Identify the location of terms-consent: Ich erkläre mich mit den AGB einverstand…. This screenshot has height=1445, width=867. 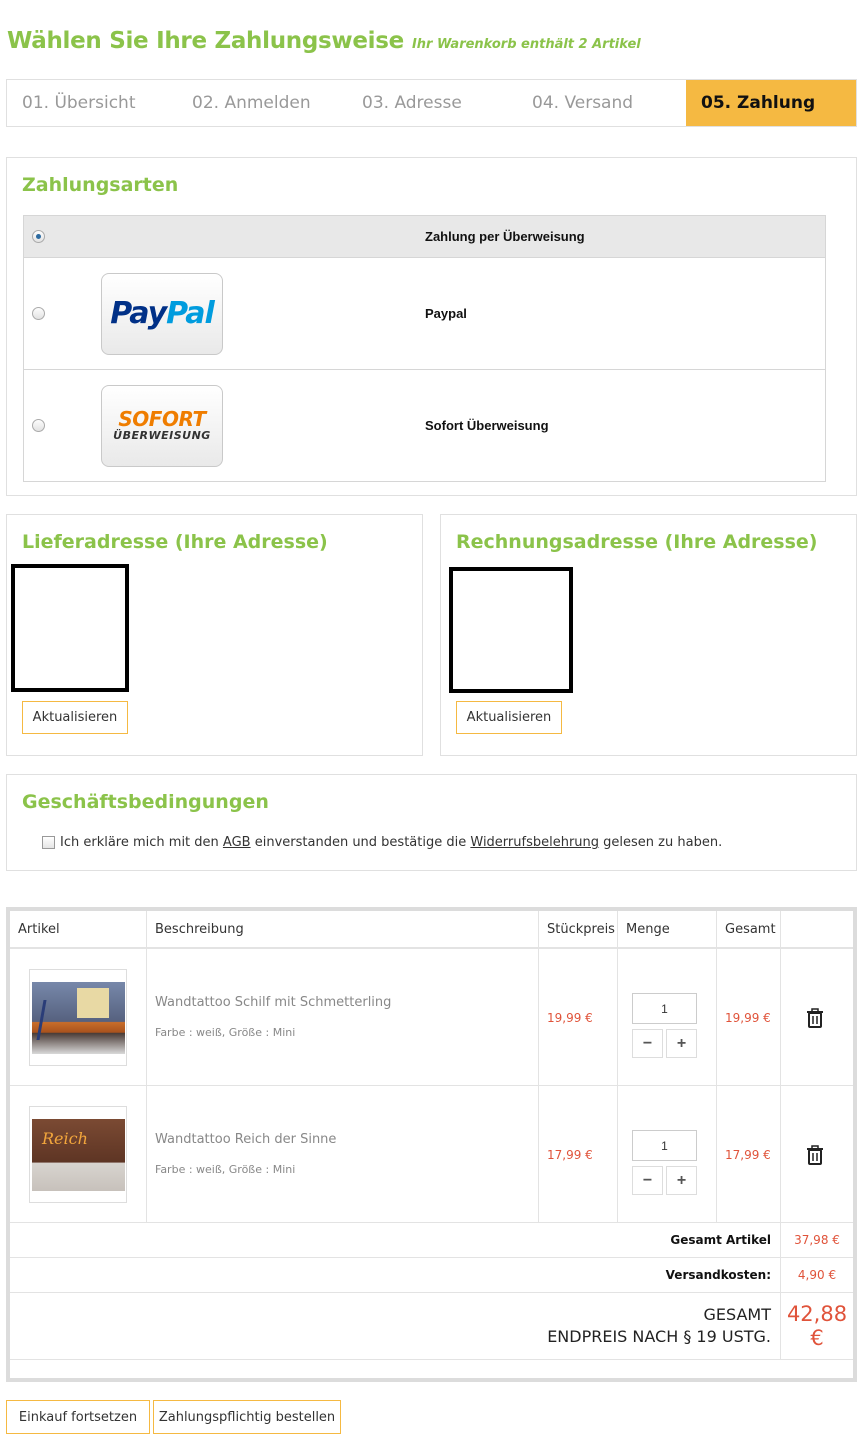
(382, 842).